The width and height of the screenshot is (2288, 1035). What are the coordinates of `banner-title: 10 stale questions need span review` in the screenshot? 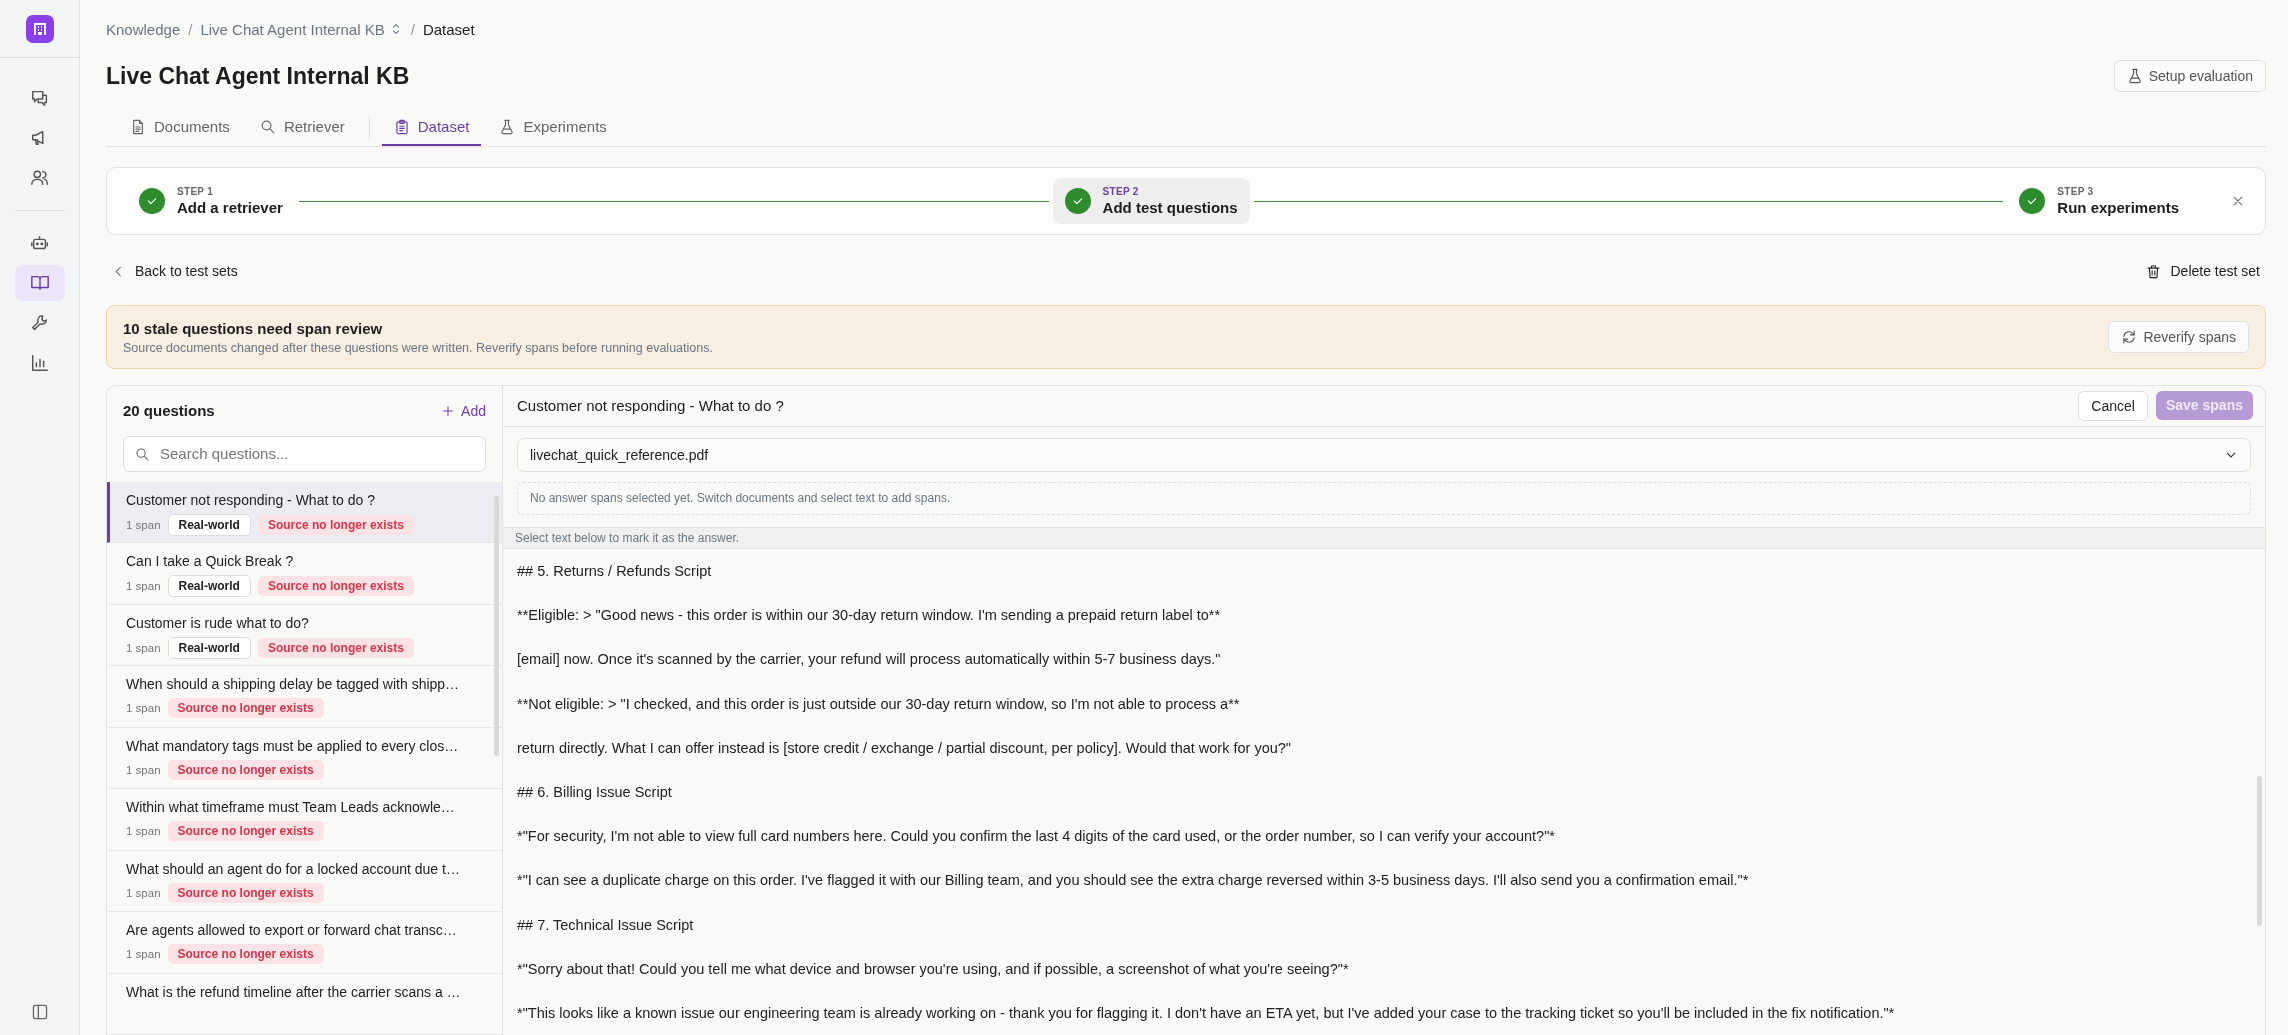 It's located at (253, 328).